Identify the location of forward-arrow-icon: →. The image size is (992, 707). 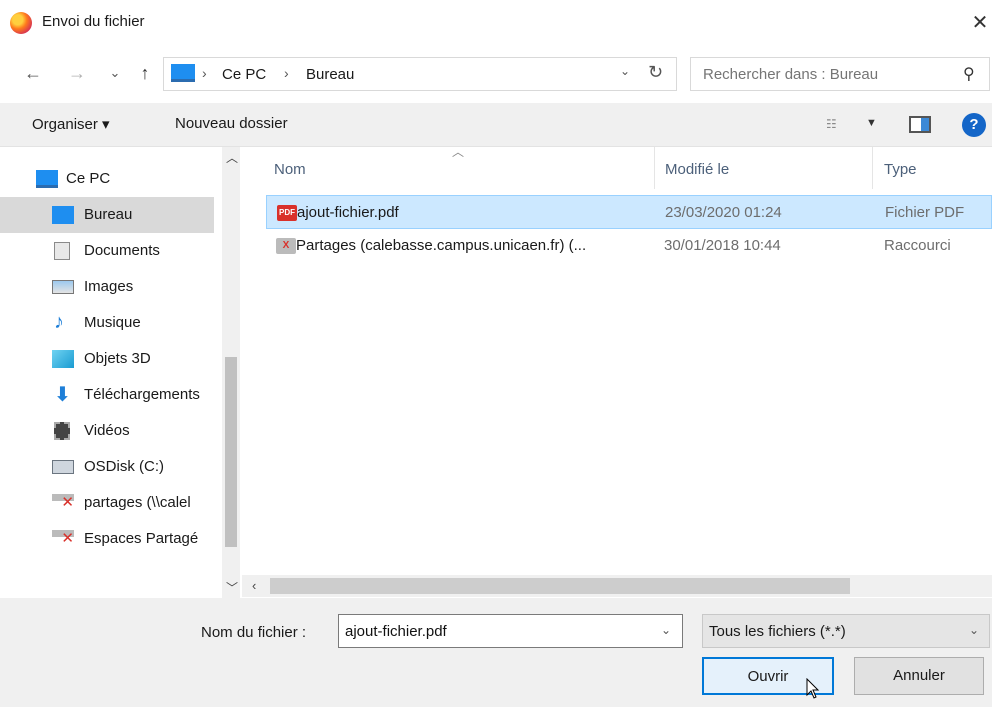
(77, 73).